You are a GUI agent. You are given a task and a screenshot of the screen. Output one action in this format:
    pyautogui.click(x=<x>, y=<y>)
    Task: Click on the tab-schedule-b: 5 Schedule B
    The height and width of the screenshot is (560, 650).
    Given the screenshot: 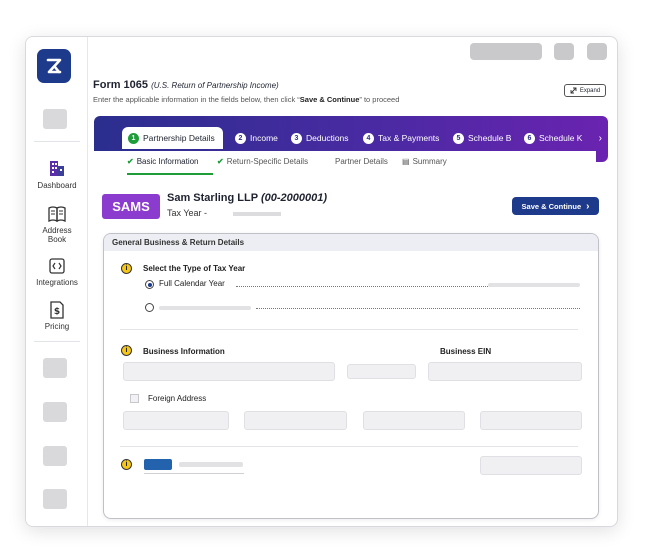 What is the action you would take?
    pyautogui.click(x=482, y=138)
    